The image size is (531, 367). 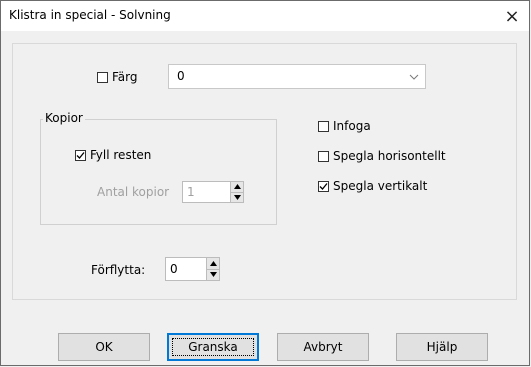 I want to click on copy-count-down-button, so click(x=237, y=196).